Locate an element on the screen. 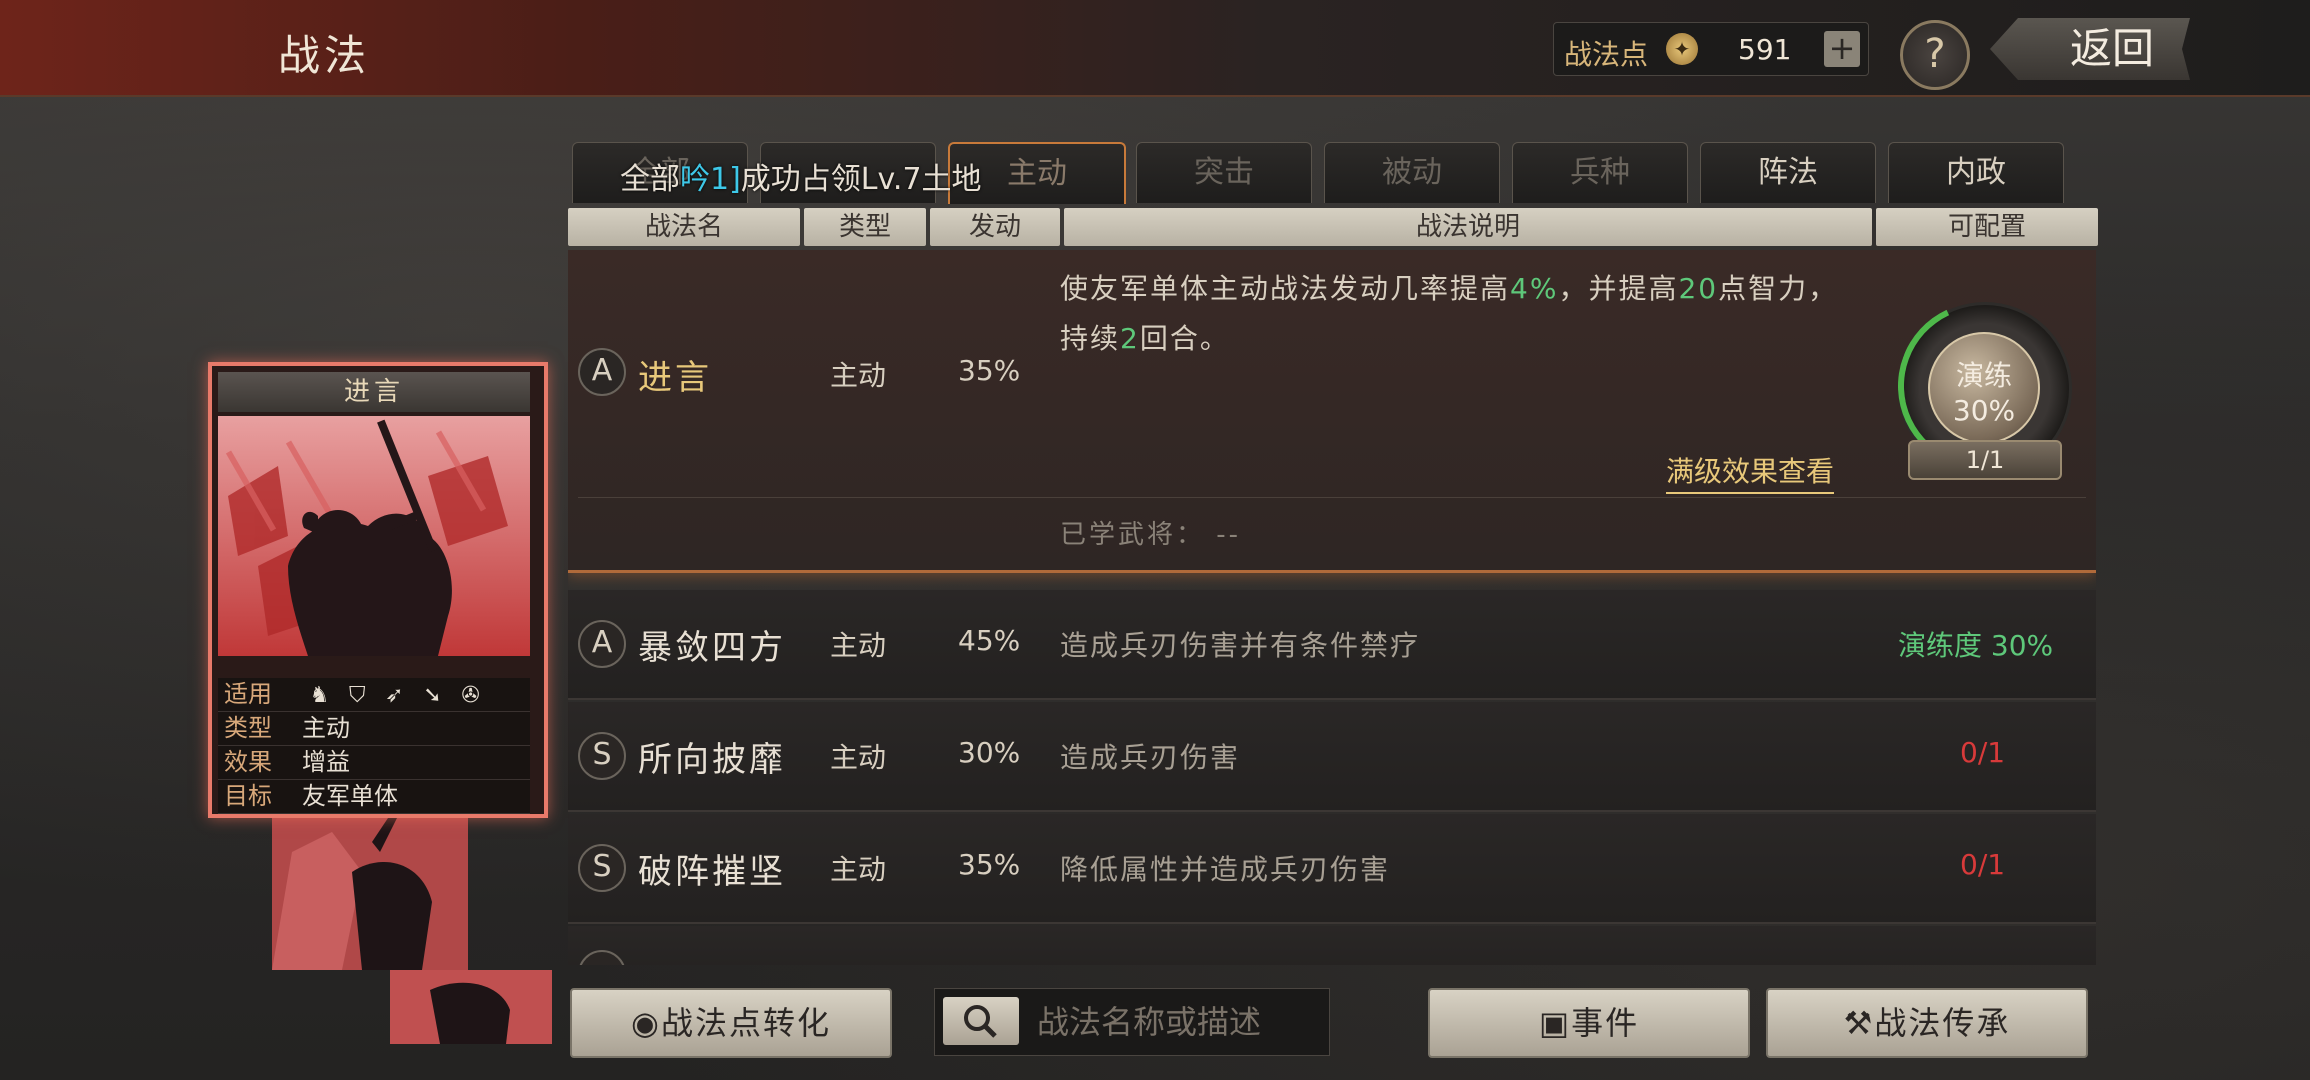 The width and height of the screenshot is (2310, 1080). search-button is located at coordinates (981, 1021).